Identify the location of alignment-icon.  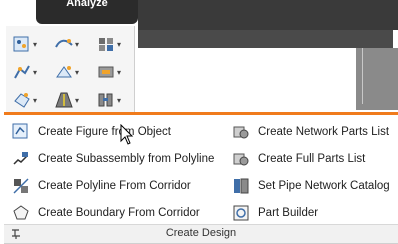
(64, 43).